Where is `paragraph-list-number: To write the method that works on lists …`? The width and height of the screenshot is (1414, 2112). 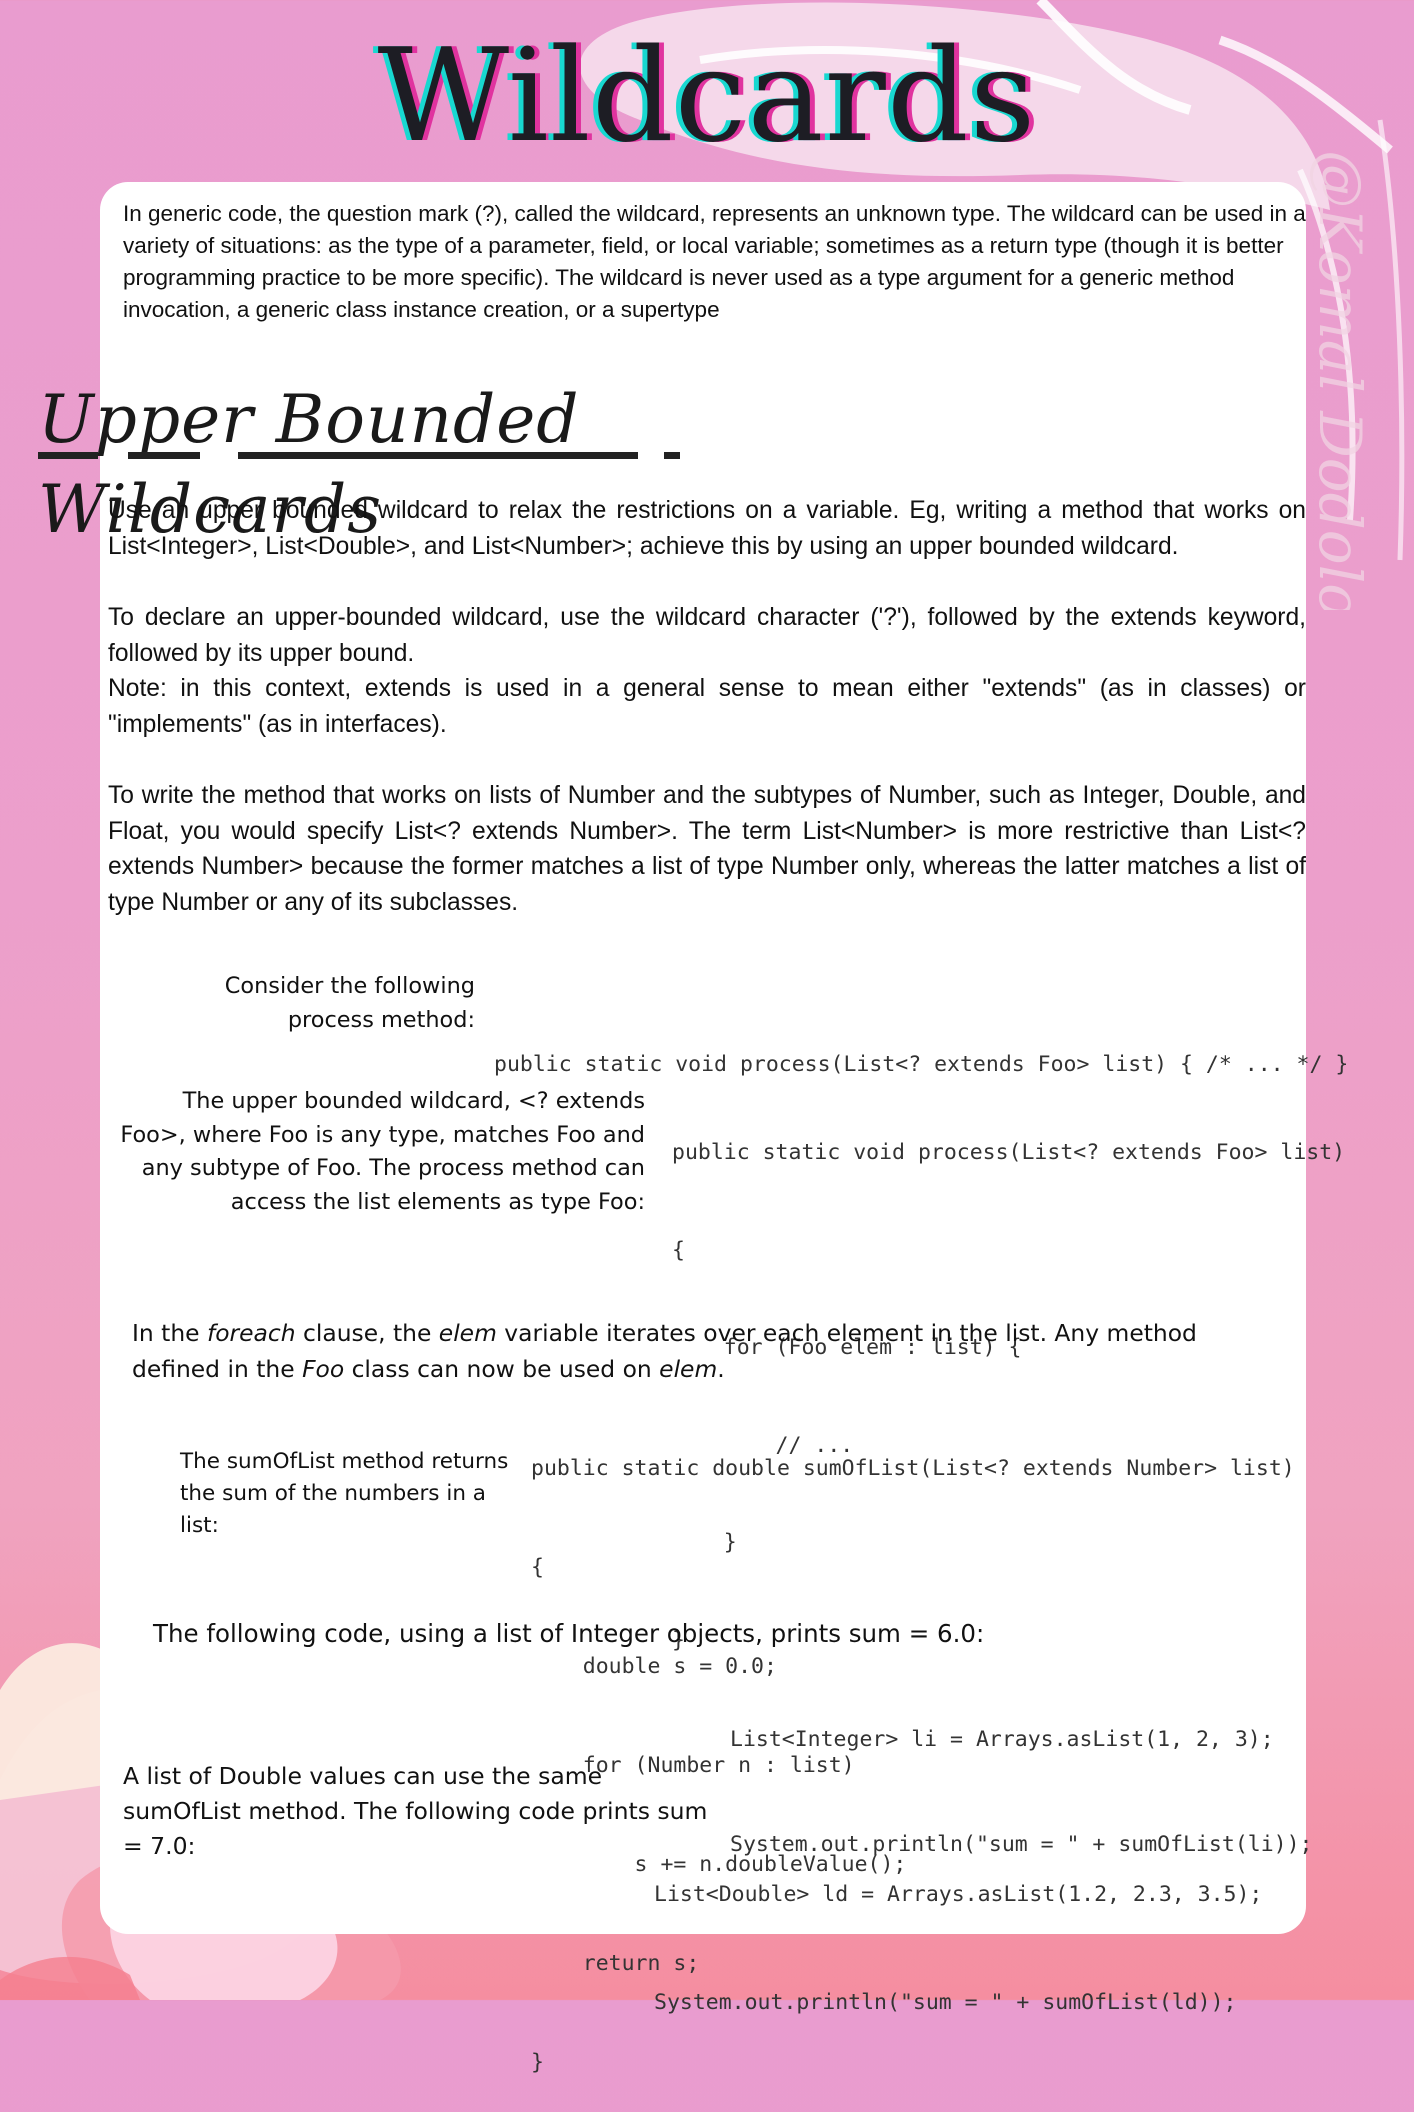
paragraph-list-number: To write the method that works on lists … is located at coordinates (707, 849).